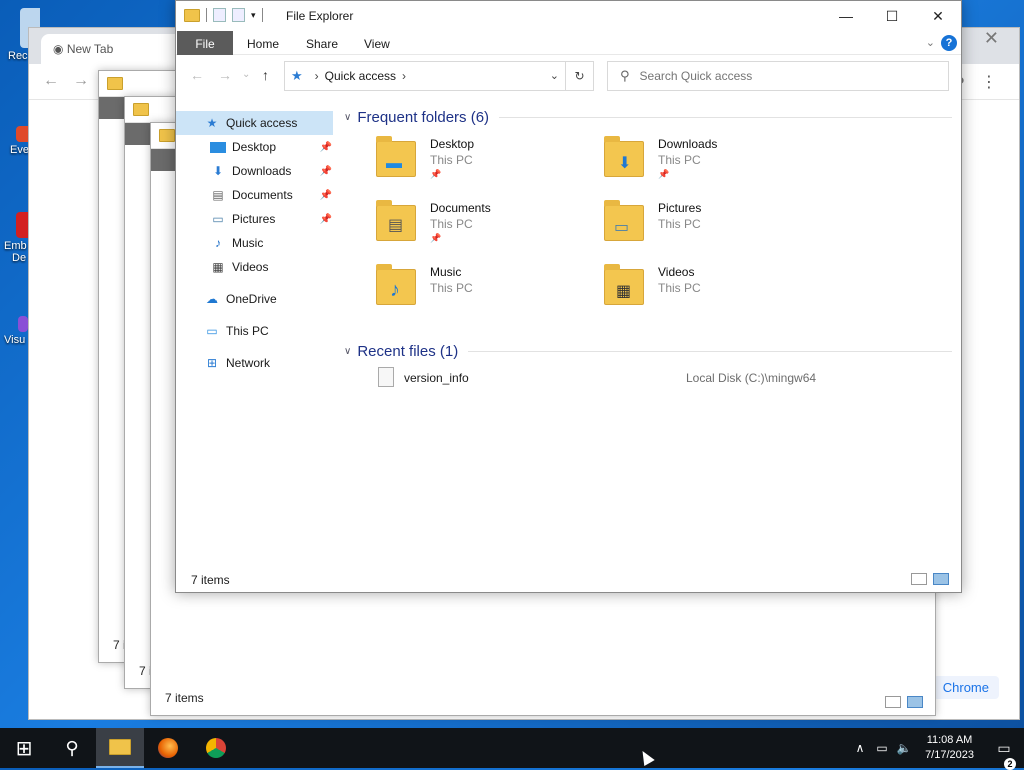  What do you see at coordinates (710, 161) in the screenshot?
I see `folder-tile-downloads: ⬇ Downloads This PC 📌` at bounding box center [710, 161].